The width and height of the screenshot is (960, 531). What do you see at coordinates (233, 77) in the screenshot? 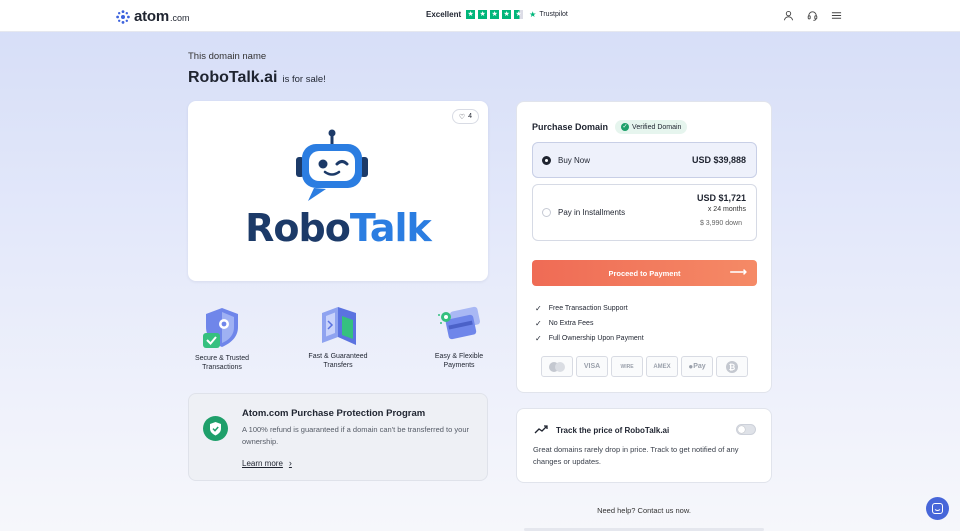
I see `domain-name: RoboTalk.ai` at bounding box center [233, 77].